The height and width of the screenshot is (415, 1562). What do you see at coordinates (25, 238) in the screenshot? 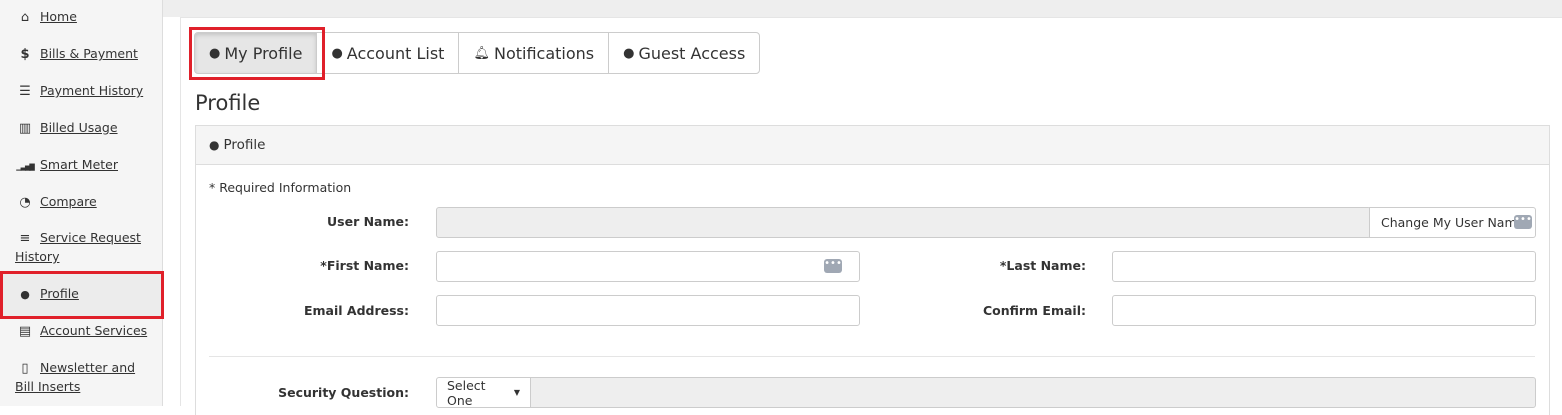
I see `server-icon: ≡` at bounding box center [25, 238].